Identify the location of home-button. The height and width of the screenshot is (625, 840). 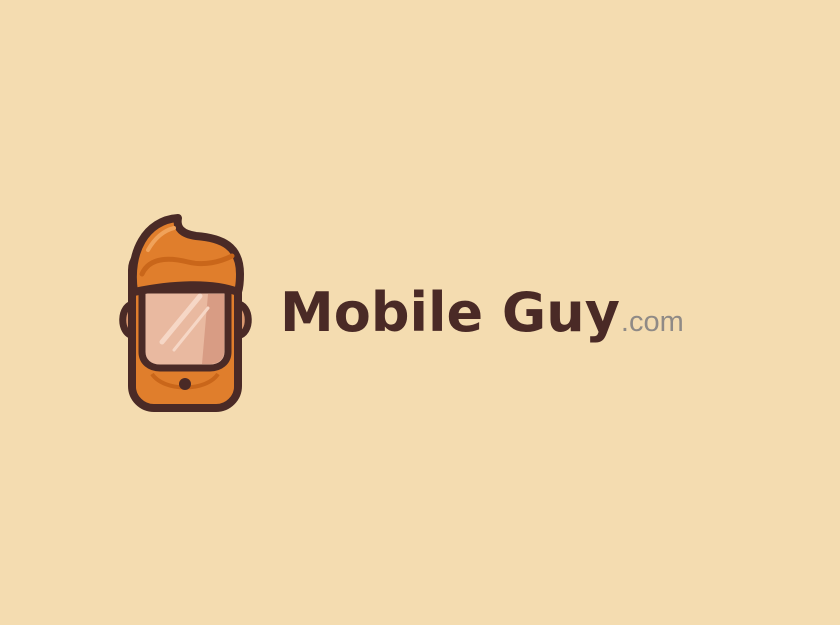
(185, 384).